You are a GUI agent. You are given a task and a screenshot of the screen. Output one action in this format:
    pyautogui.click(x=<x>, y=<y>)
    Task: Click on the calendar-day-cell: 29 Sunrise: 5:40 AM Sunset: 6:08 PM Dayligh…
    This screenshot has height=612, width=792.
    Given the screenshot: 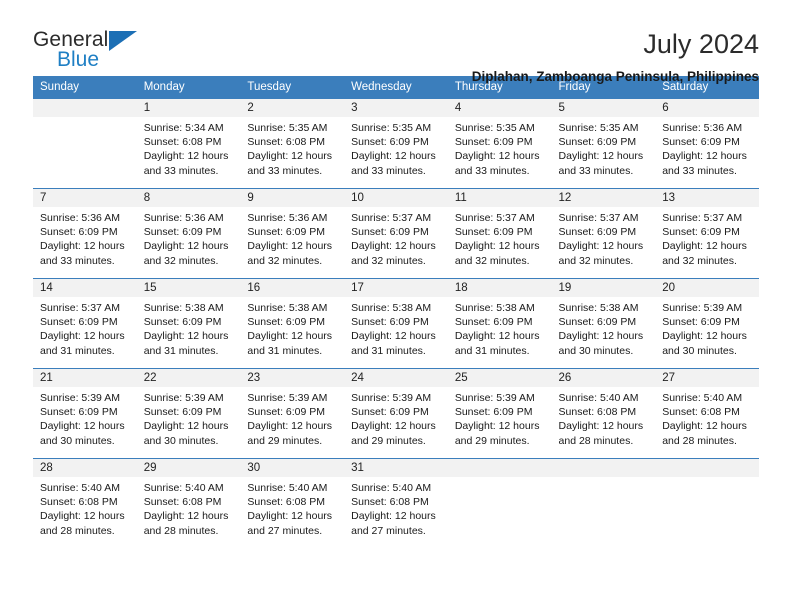 What is the action you would take?
    pyautogui.click(x=188, y=503)
    